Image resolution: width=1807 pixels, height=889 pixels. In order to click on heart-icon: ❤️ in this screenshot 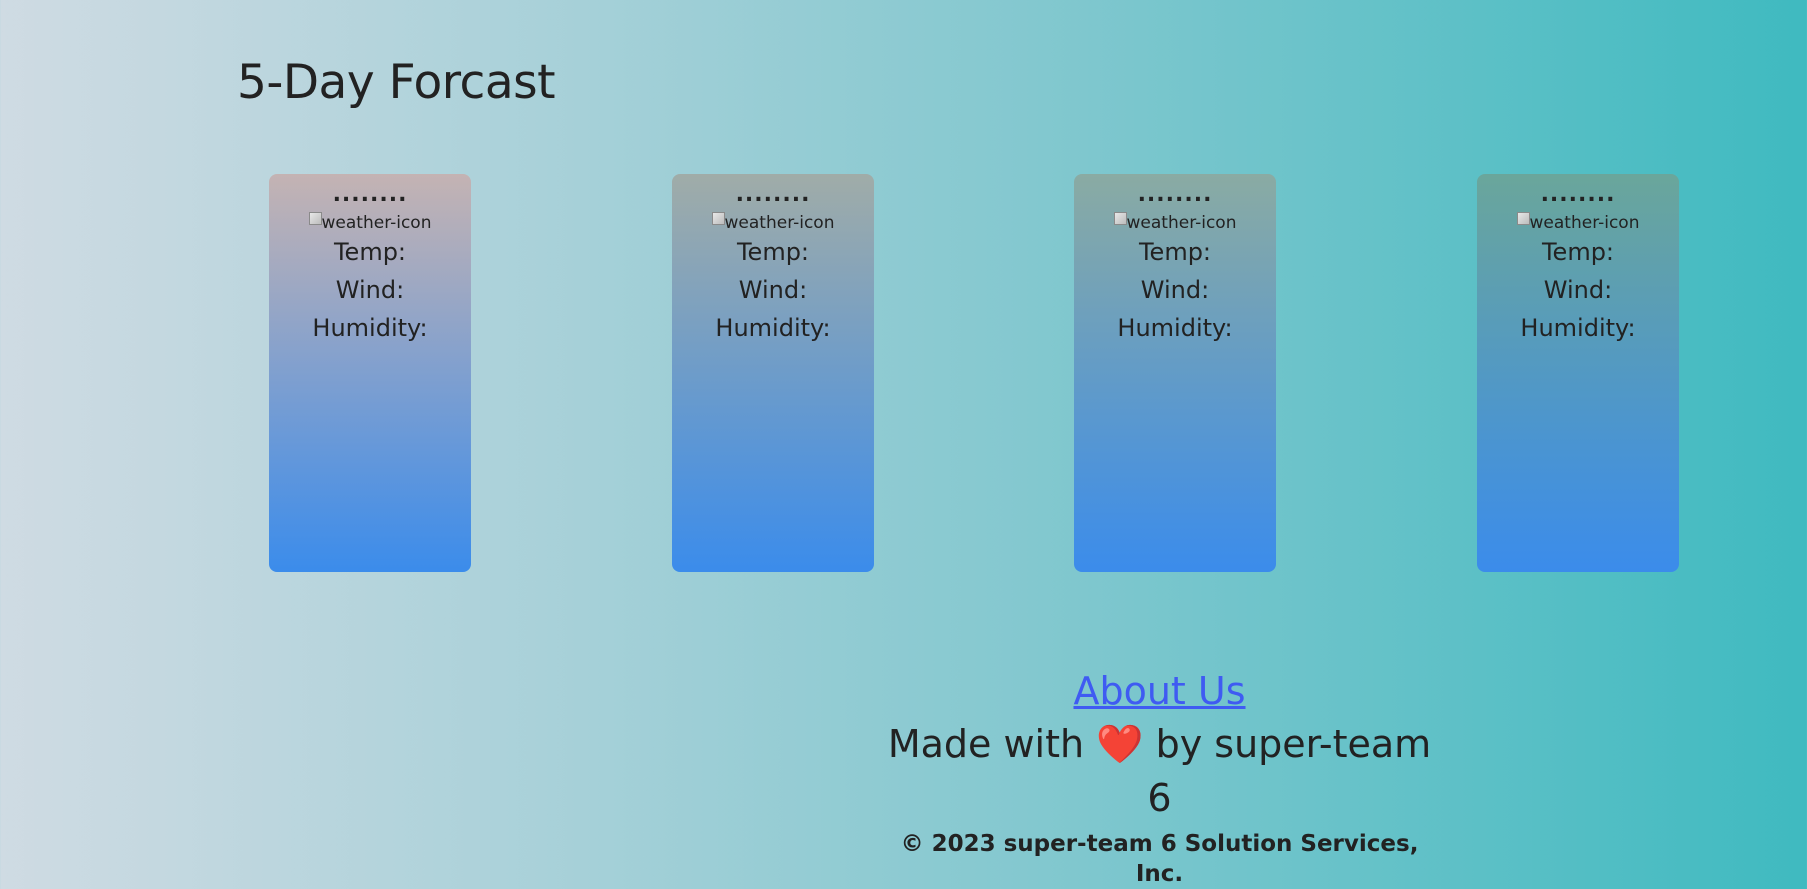, I will do `click(1120, 744)`.